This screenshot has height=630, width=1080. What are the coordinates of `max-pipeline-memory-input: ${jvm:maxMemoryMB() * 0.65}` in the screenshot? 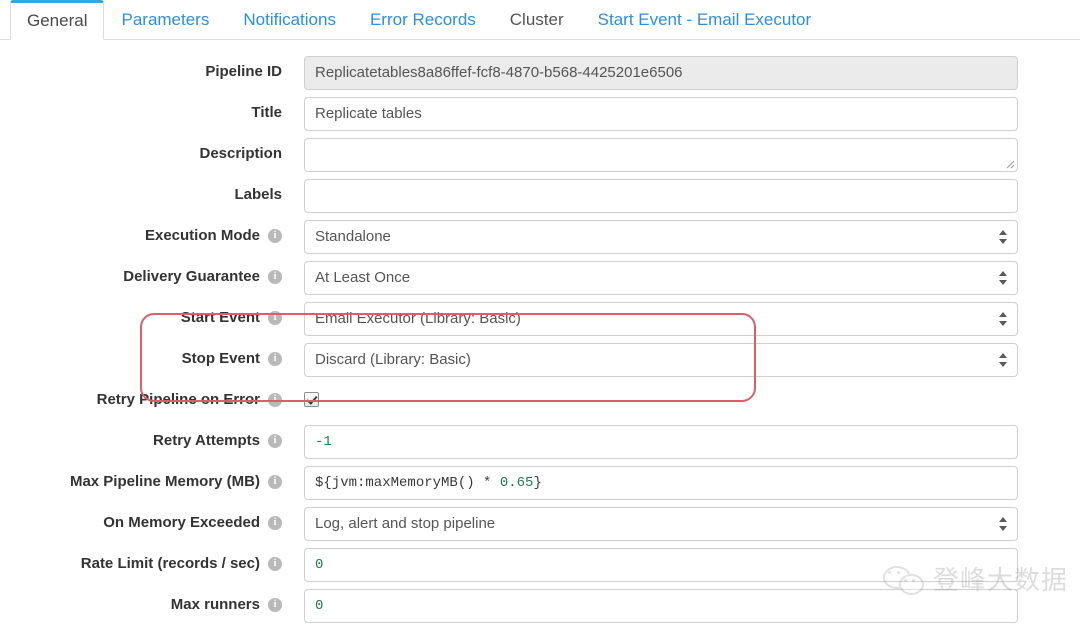 It's located at (661, 483).